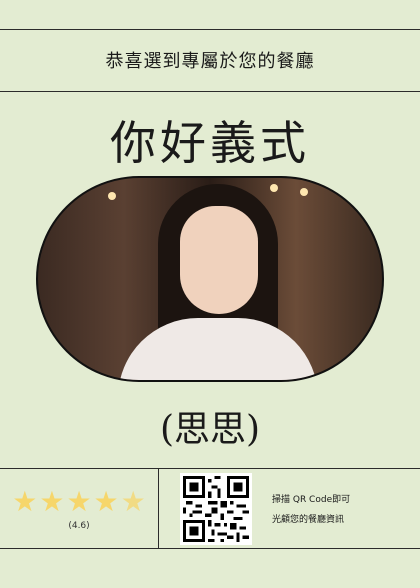  I want to click on qr-code-icon, so click(216, 509).